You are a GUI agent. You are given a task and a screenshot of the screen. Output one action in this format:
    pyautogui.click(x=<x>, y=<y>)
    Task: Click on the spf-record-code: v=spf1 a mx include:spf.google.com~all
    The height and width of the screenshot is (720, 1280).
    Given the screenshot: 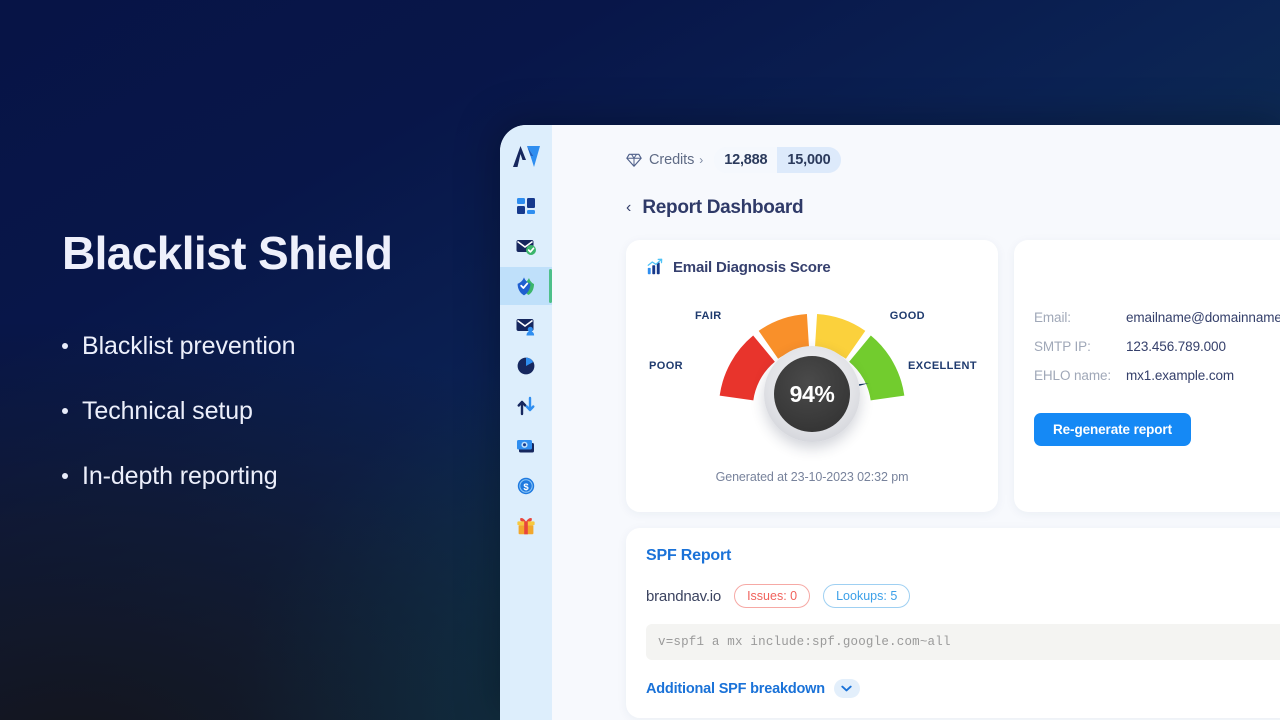 What is the action you would take?
    pyautogui.click(x=963, y=642)
    